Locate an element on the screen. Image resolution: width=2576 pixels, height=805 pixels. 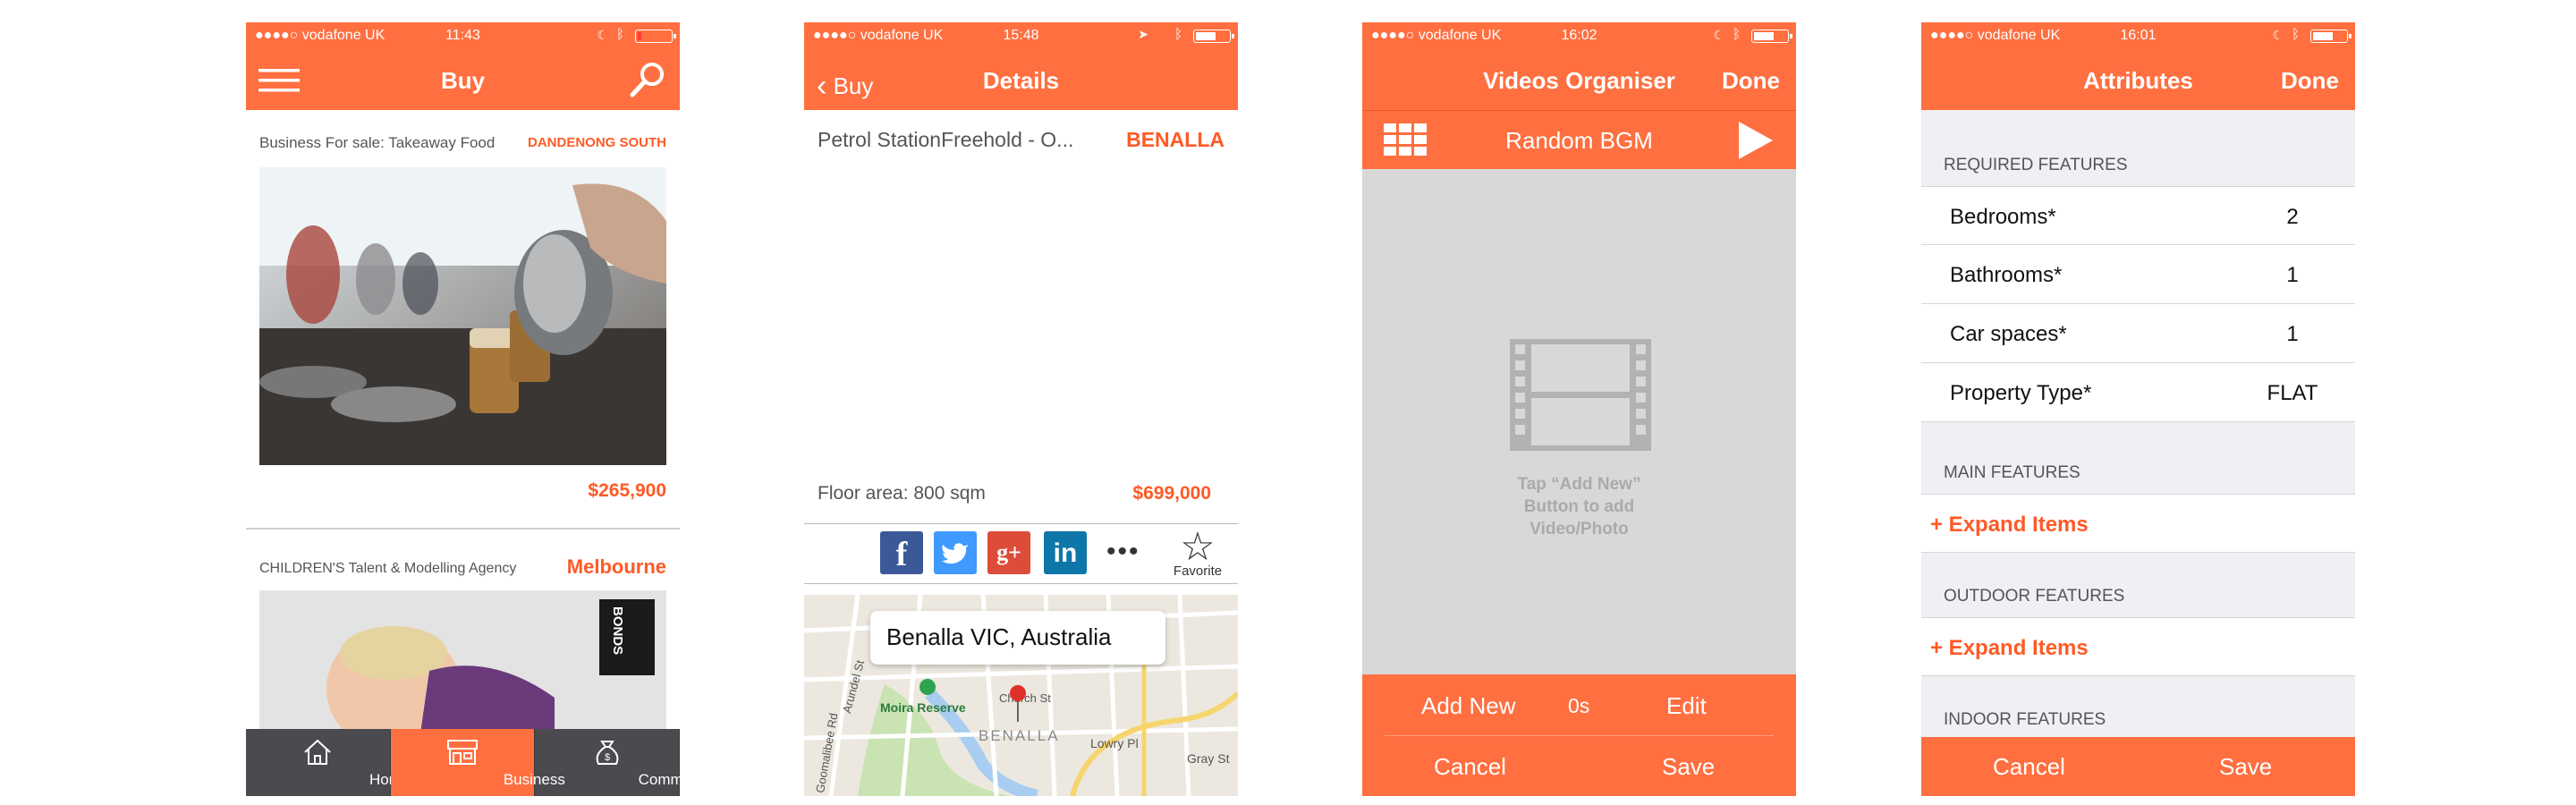
listing-location: Melbourne is located at coordinates (616, 566).